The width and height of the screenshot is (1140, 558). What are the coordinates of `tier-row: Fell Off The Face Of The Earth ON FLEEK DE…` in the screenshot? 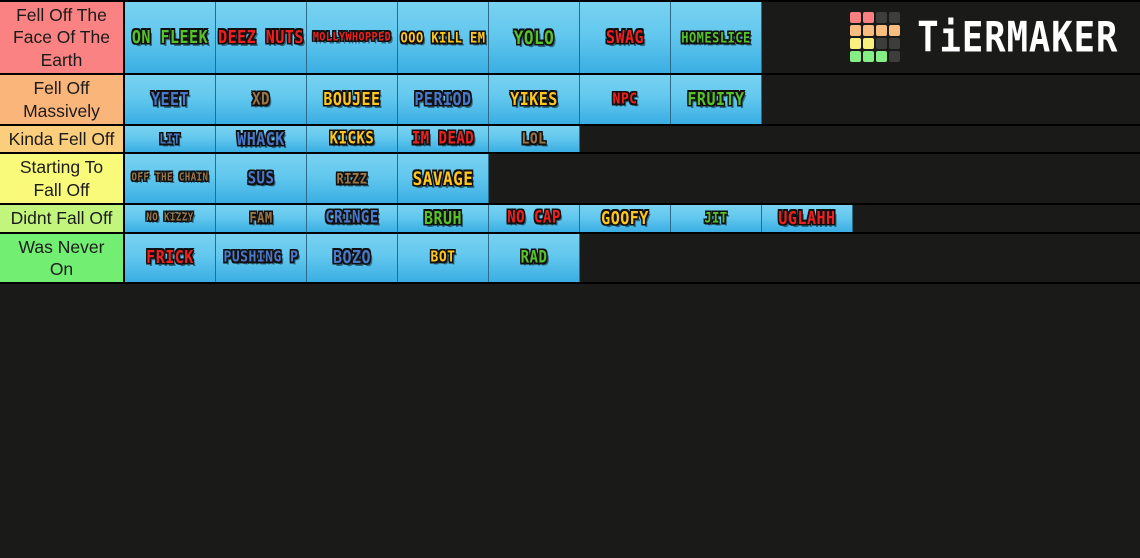 It's located at (570, 38).